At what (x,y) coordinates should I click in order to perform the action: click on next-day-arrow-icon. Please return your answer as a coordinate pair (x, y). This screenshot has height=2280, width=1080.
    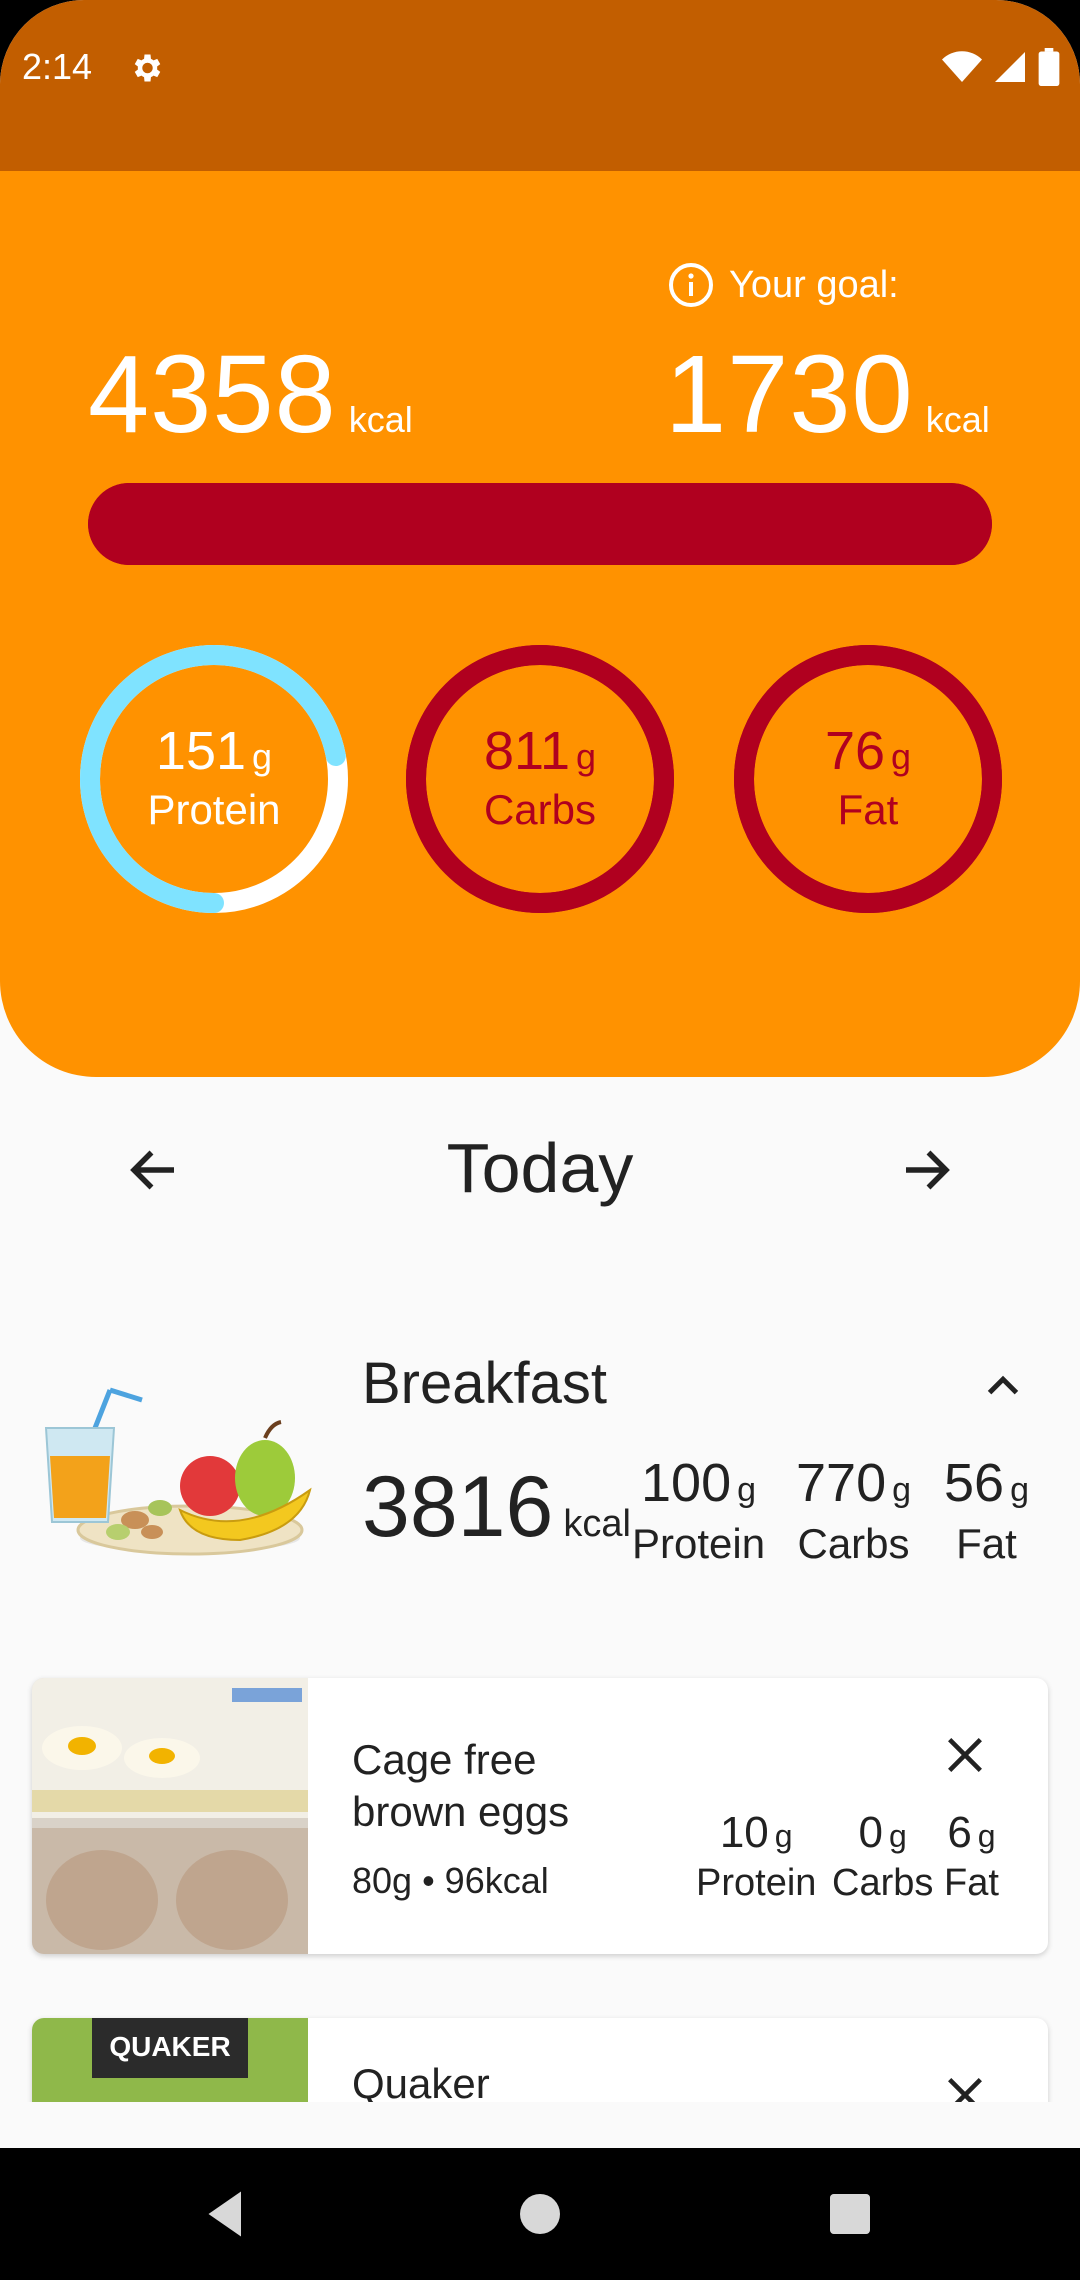
    Looking at the image, I should click on (926, 1170).